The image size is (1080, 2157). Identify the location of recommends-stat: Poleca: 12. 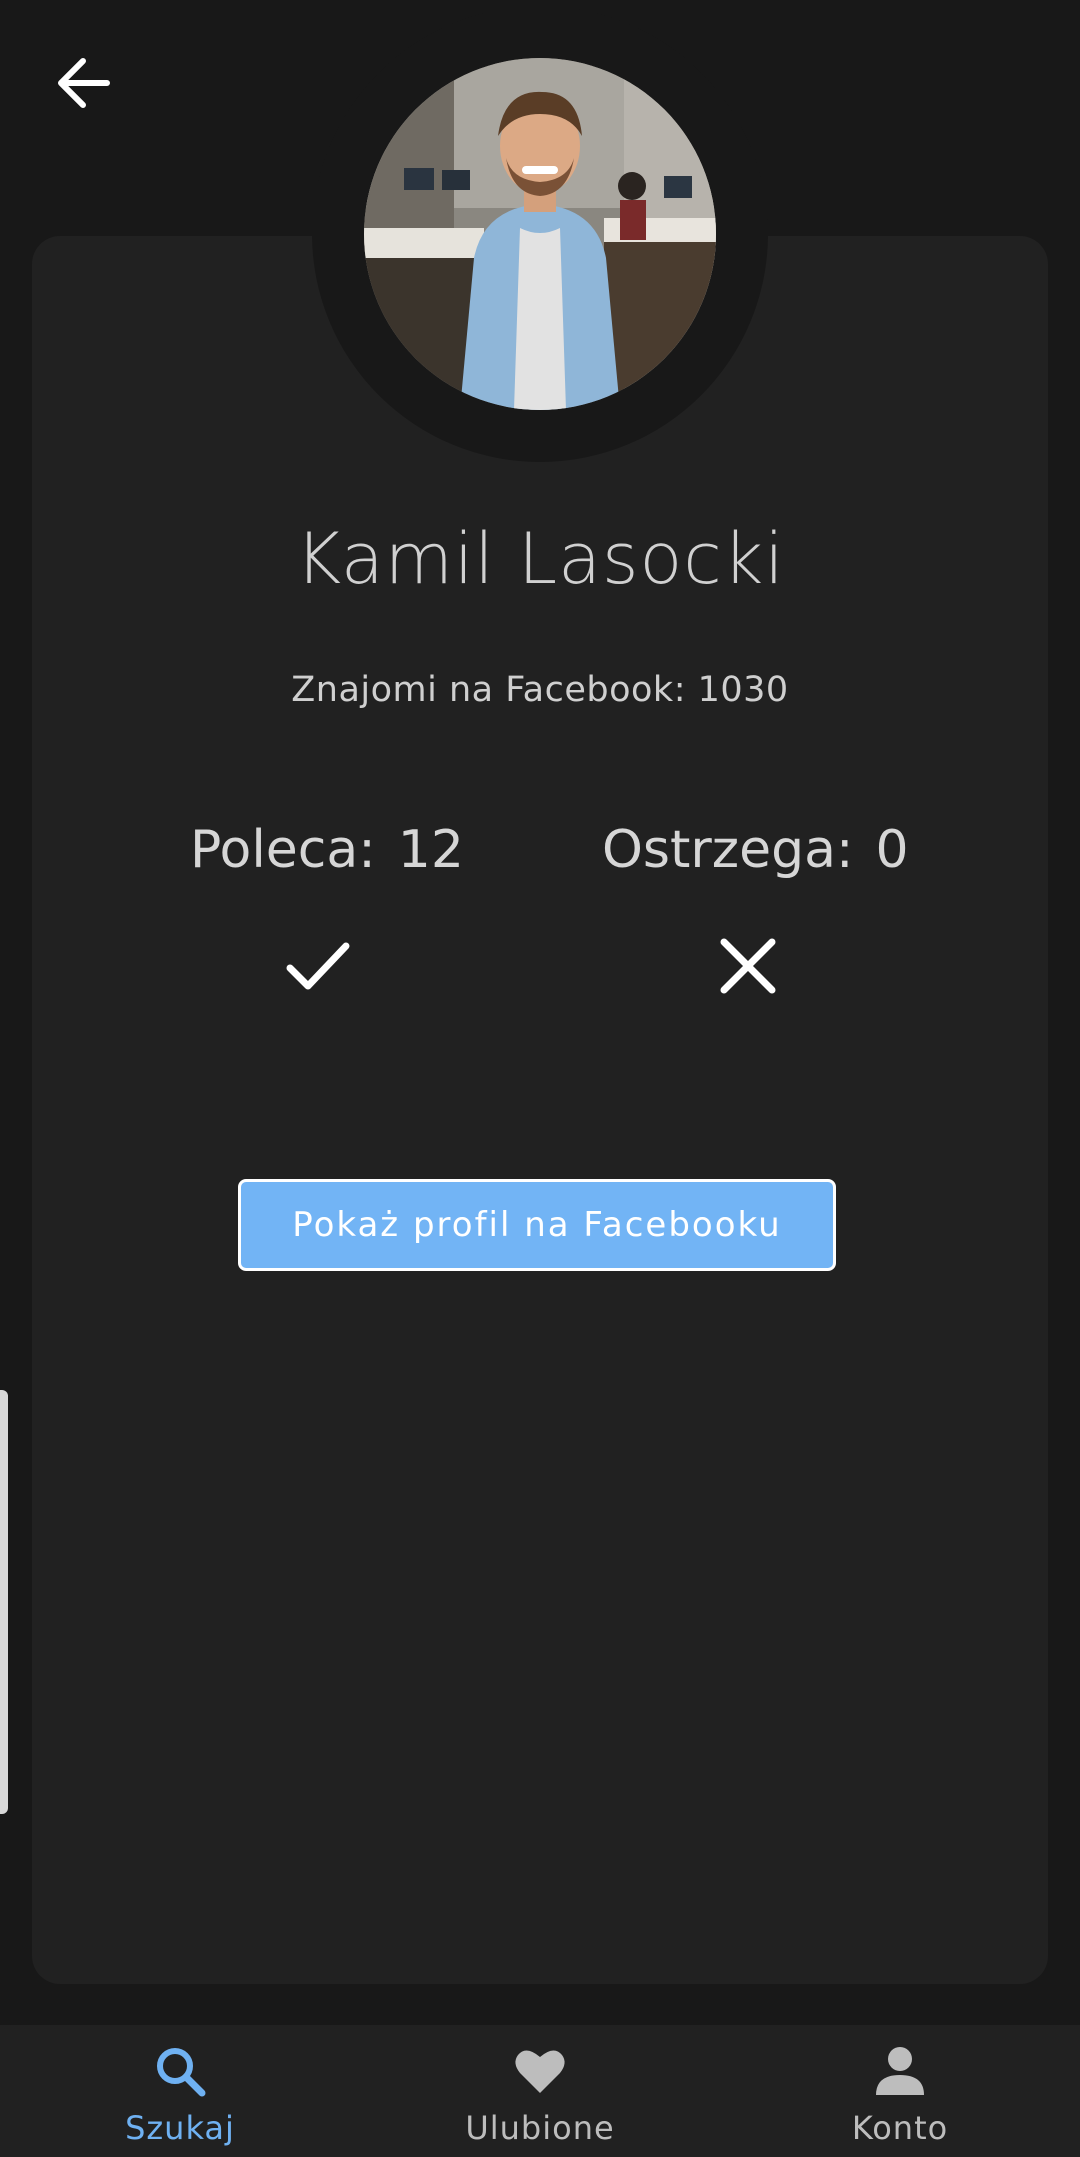
(327, 850).